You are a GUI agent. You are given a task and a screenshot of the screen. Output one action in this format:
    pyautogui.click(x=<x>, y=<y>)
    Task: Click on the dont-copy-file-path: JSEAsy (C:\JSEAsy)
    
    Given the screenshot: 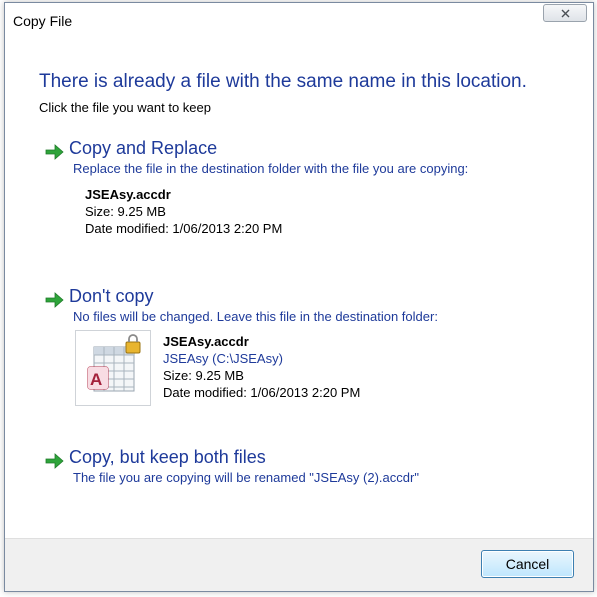 What is the action you would take?
    pyautogui.click(x=223, y=358)
    